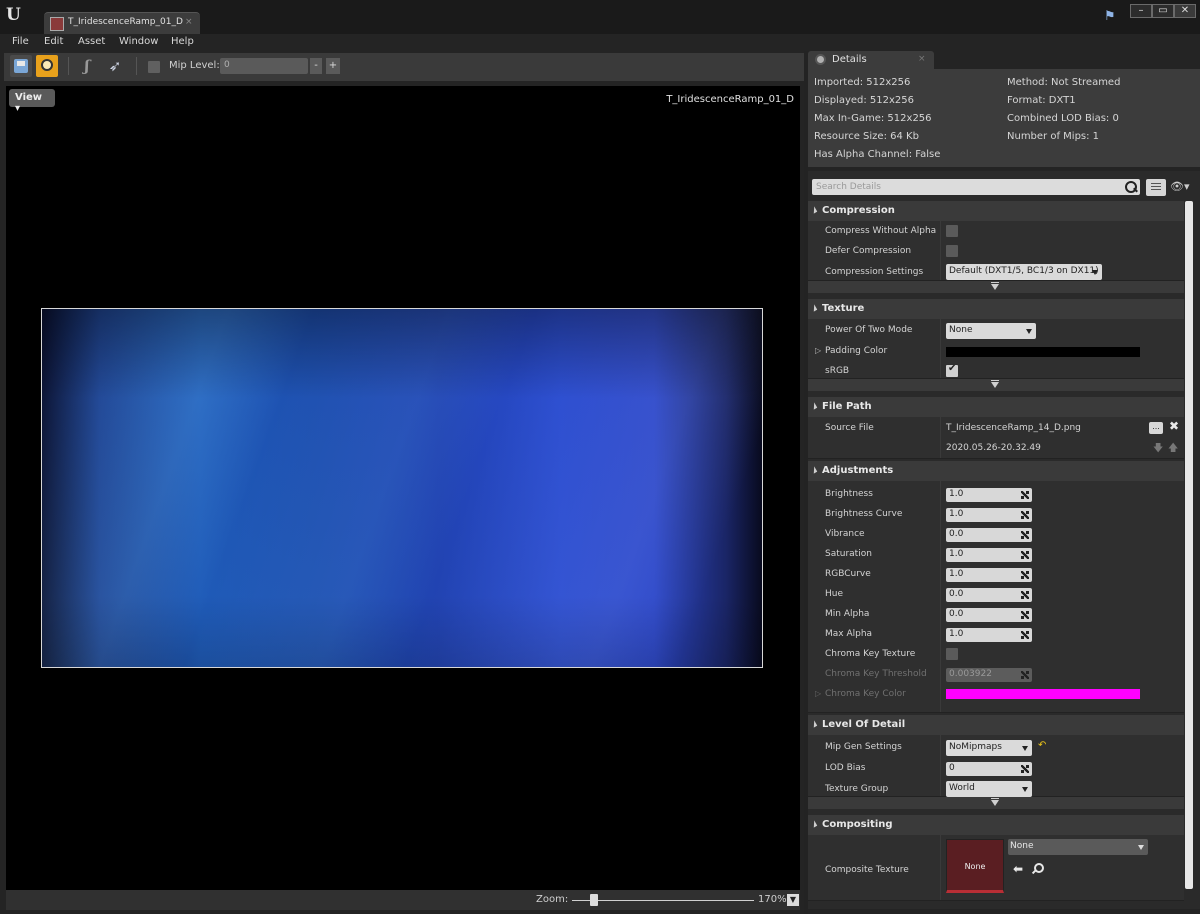 This screenshot has height=914, width=1200. Describe the element at coordinates (996, 725) in the screenshot. I see `category-level-of-detail: Level Of Detail` at that location.